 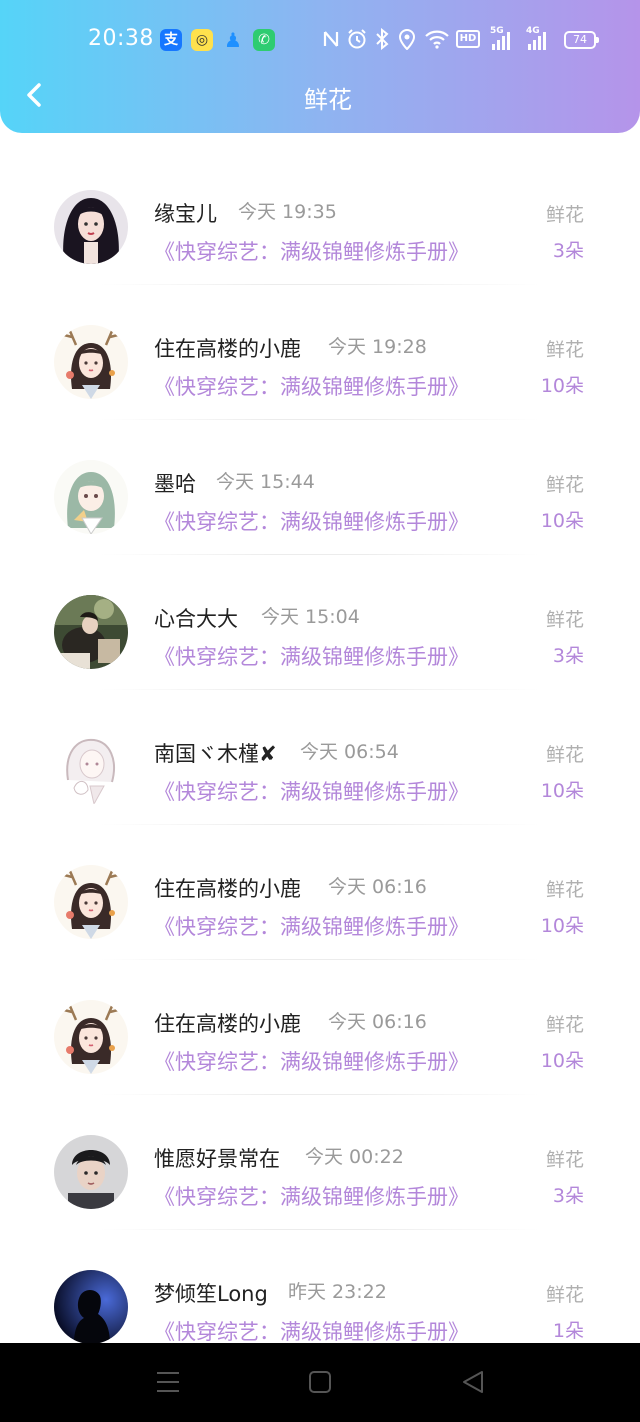 What do you see at coordinates (217, 1158) in the screenshot?
I see `user-name: 惟愿好景常在` at bounding box center [217, 1158].